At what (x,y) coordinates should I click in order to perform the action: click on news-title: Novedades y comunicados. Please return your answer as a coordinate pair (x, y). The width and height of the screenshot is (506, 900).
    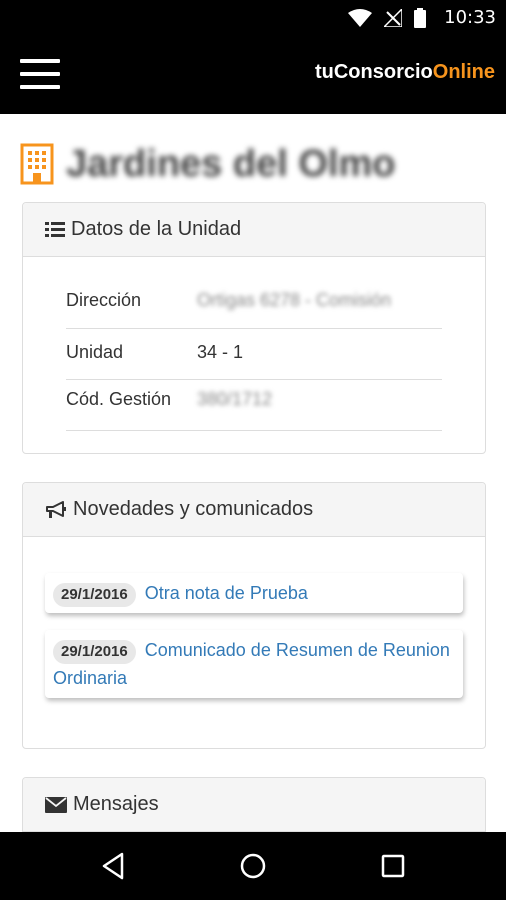
    Looking at the image, I should click on (193, 509).